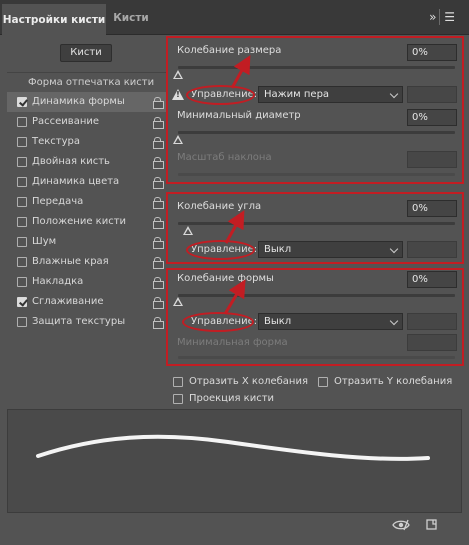 This screenshot has width=469, height=545. I want to click on min-diameter-slider, so click(316, 132).